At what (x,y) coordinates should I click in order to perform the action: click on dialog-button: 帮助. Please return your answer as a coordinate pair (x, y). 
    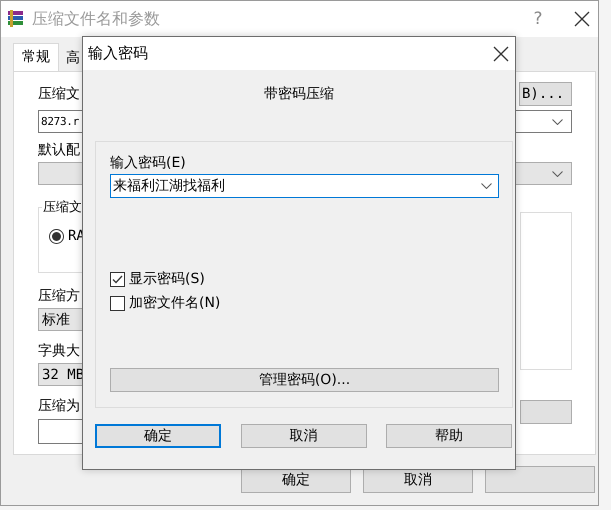
    Looking at the image, I should click on (449, 436).